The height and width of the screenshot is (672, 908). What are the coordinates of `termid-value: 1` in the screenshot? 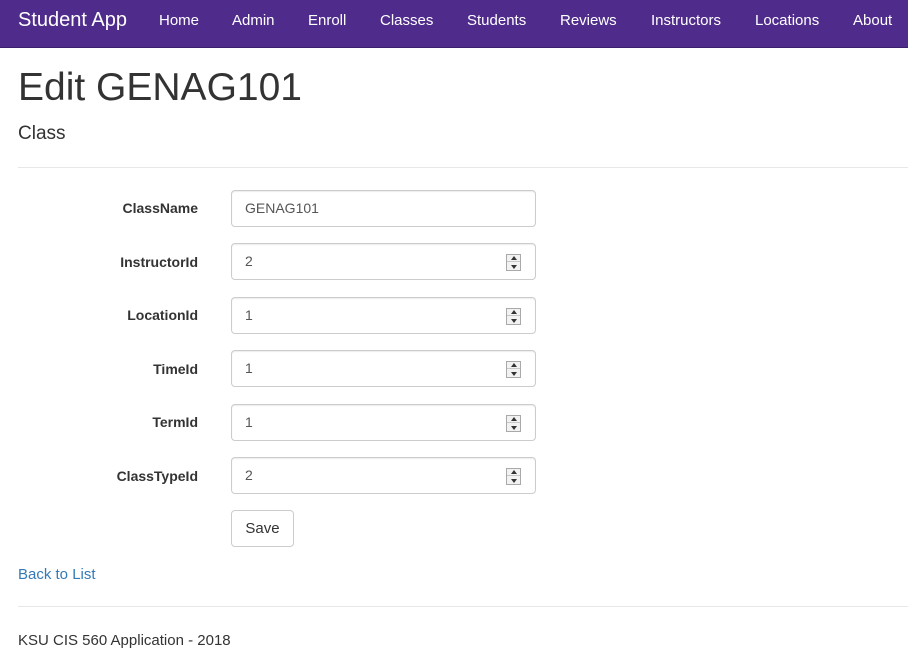 It's located at (249, 422).